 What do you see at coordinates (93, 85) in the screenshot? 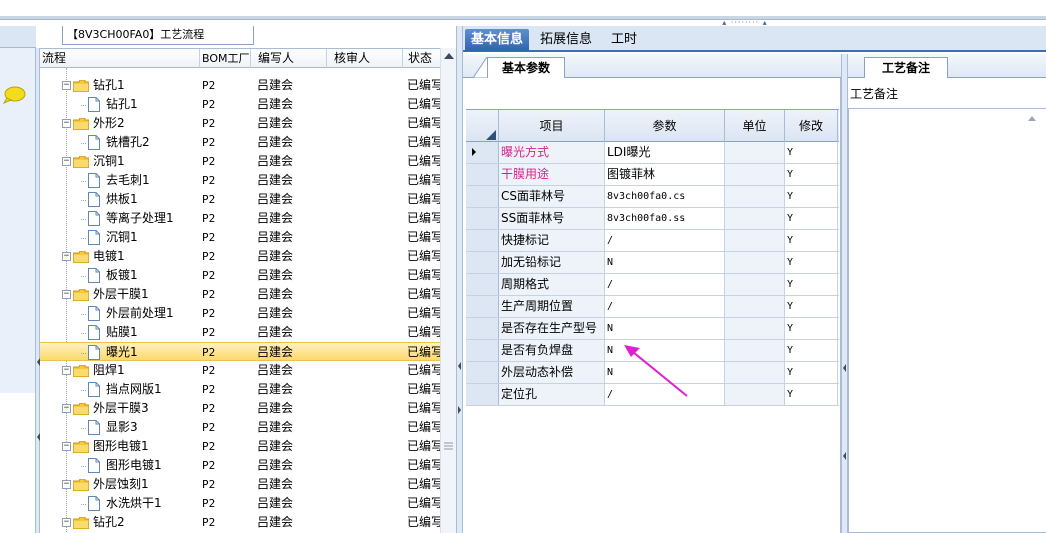
I see `tree-node: − 钻孔1` at bounding box center [93, 85].